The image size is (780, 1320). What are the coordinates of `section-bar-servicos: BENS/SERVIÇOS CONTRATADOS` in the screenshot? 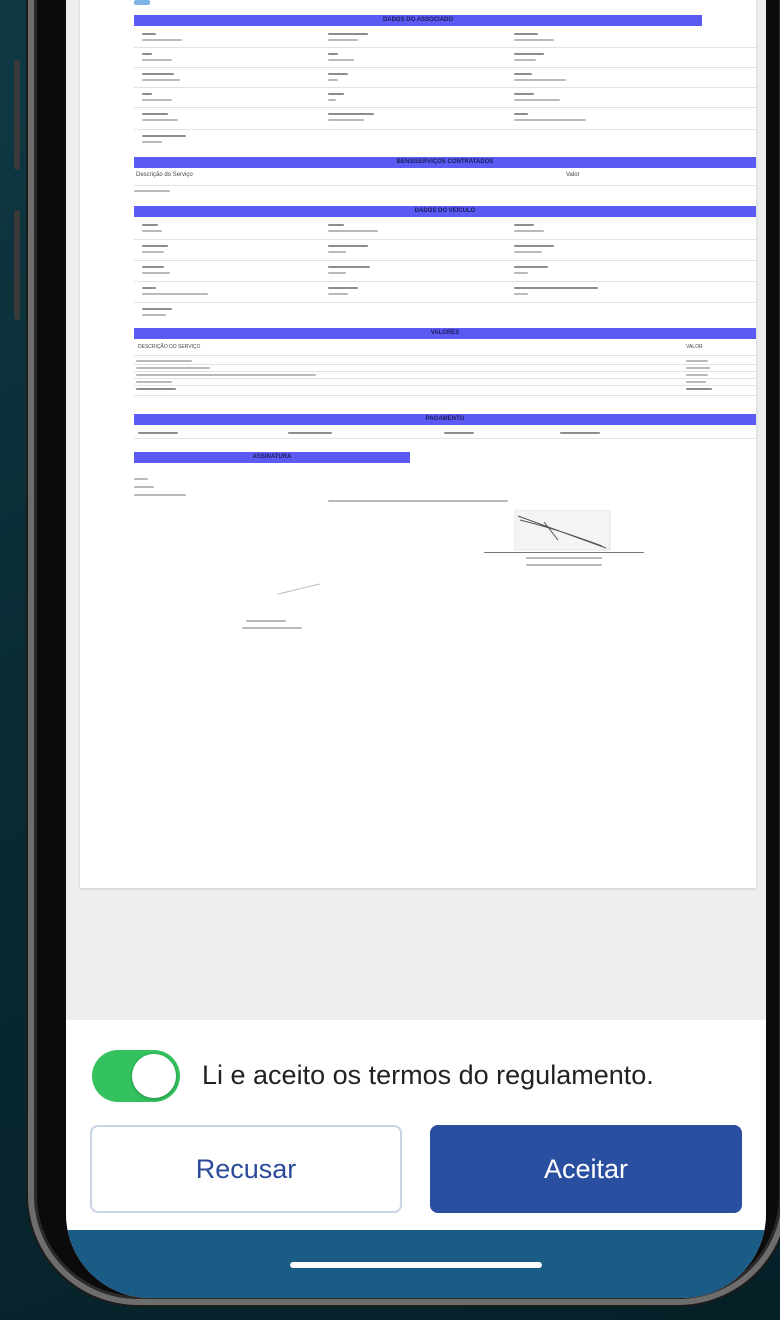 It's located at (445, 162).